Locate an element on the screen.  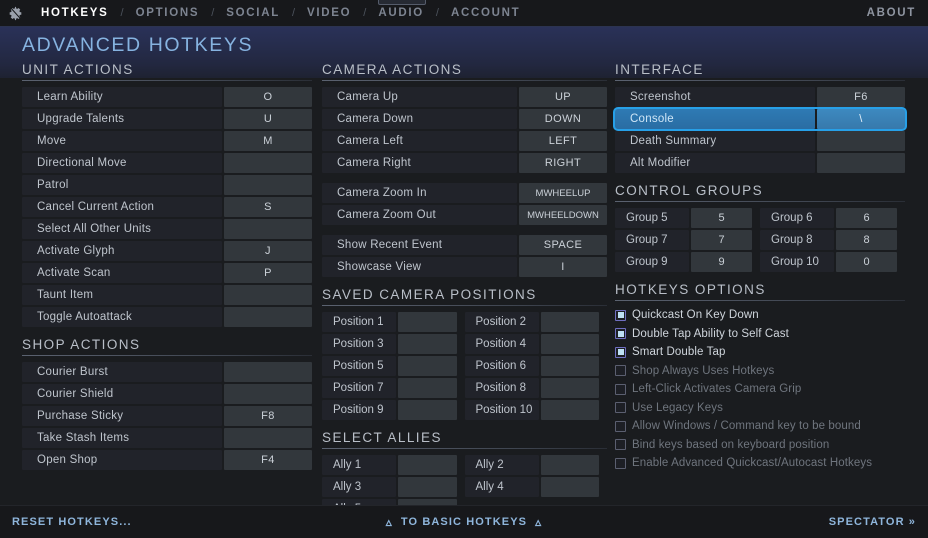
spectator-button: SPECTATOR » is located at coordinates (872, 522).